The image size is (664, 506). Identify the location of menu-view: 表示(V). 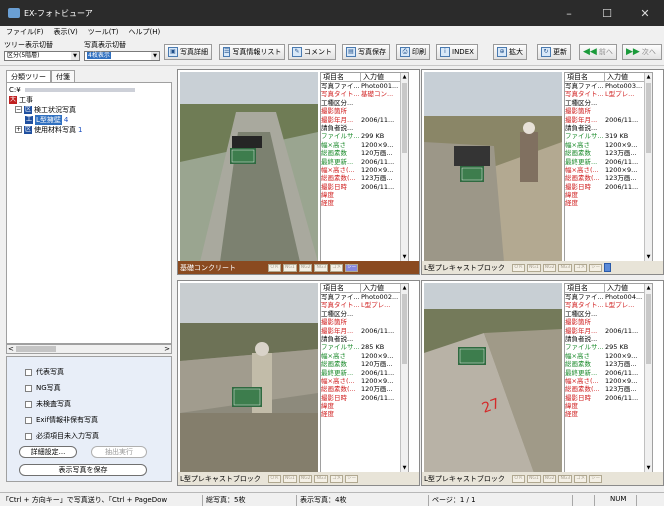
(66, 32).